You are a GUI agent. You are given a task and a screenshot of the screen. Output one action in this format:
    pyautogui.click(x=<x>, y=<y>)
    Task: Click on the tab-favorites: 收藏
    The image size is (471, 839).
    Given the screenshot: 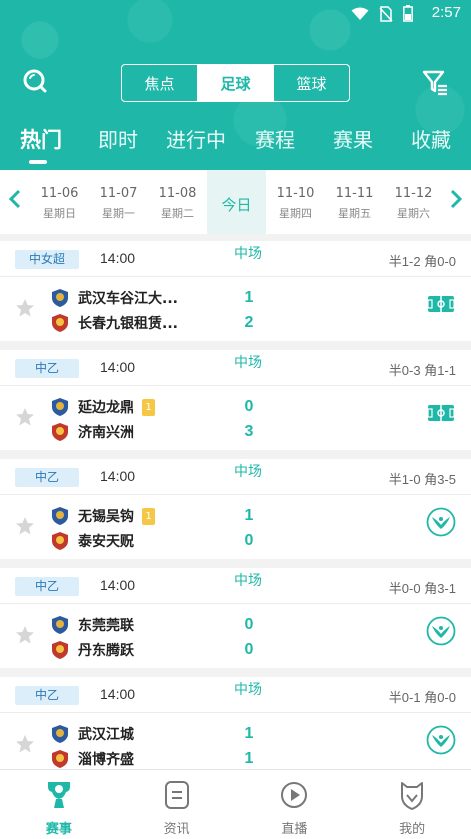 What is the action you would take?
    pyautogui.click(x=431, y=138)
    